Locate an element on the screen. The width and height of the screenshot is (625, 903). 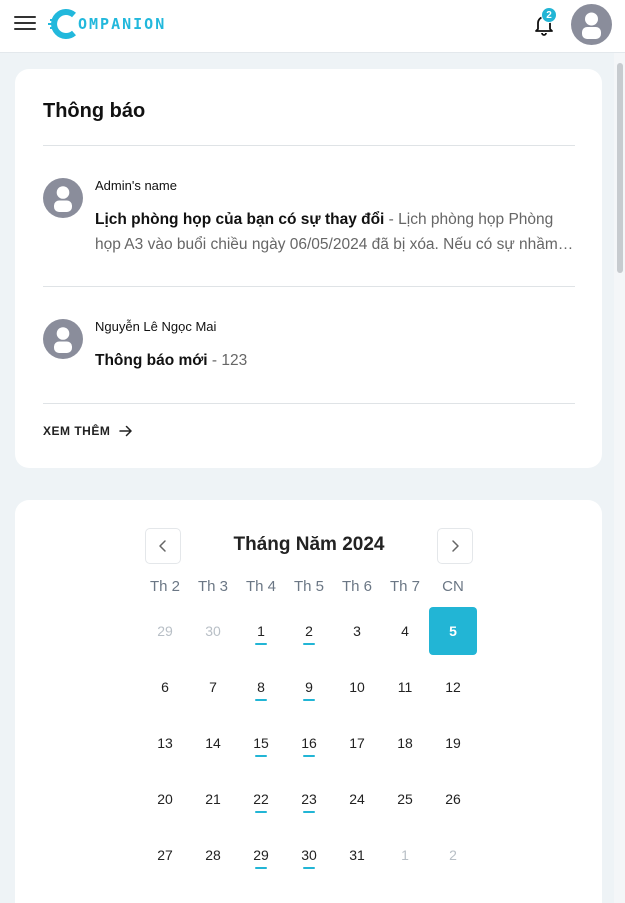
next-month-button is located at coordinates (455, 546).